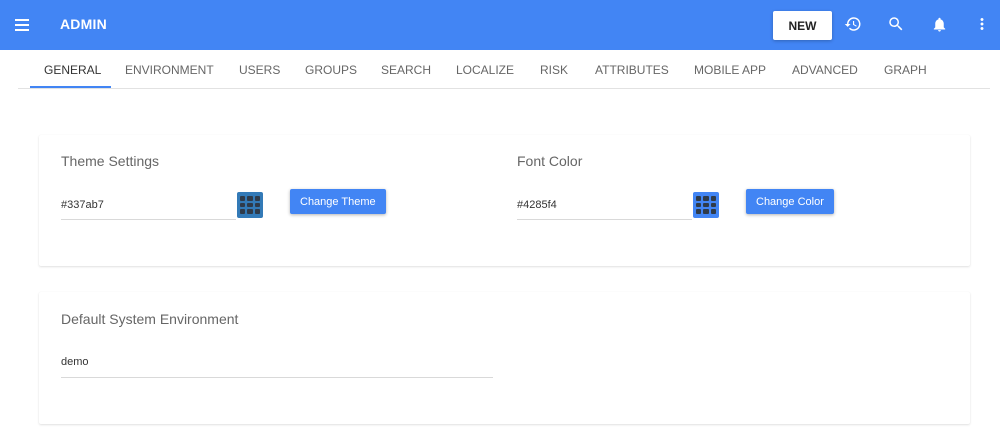 The height and width of the screenshot is (429, 1000). Describe the element at coordinates (853, 24) in the screenshot. I see `history-icon` at that location.